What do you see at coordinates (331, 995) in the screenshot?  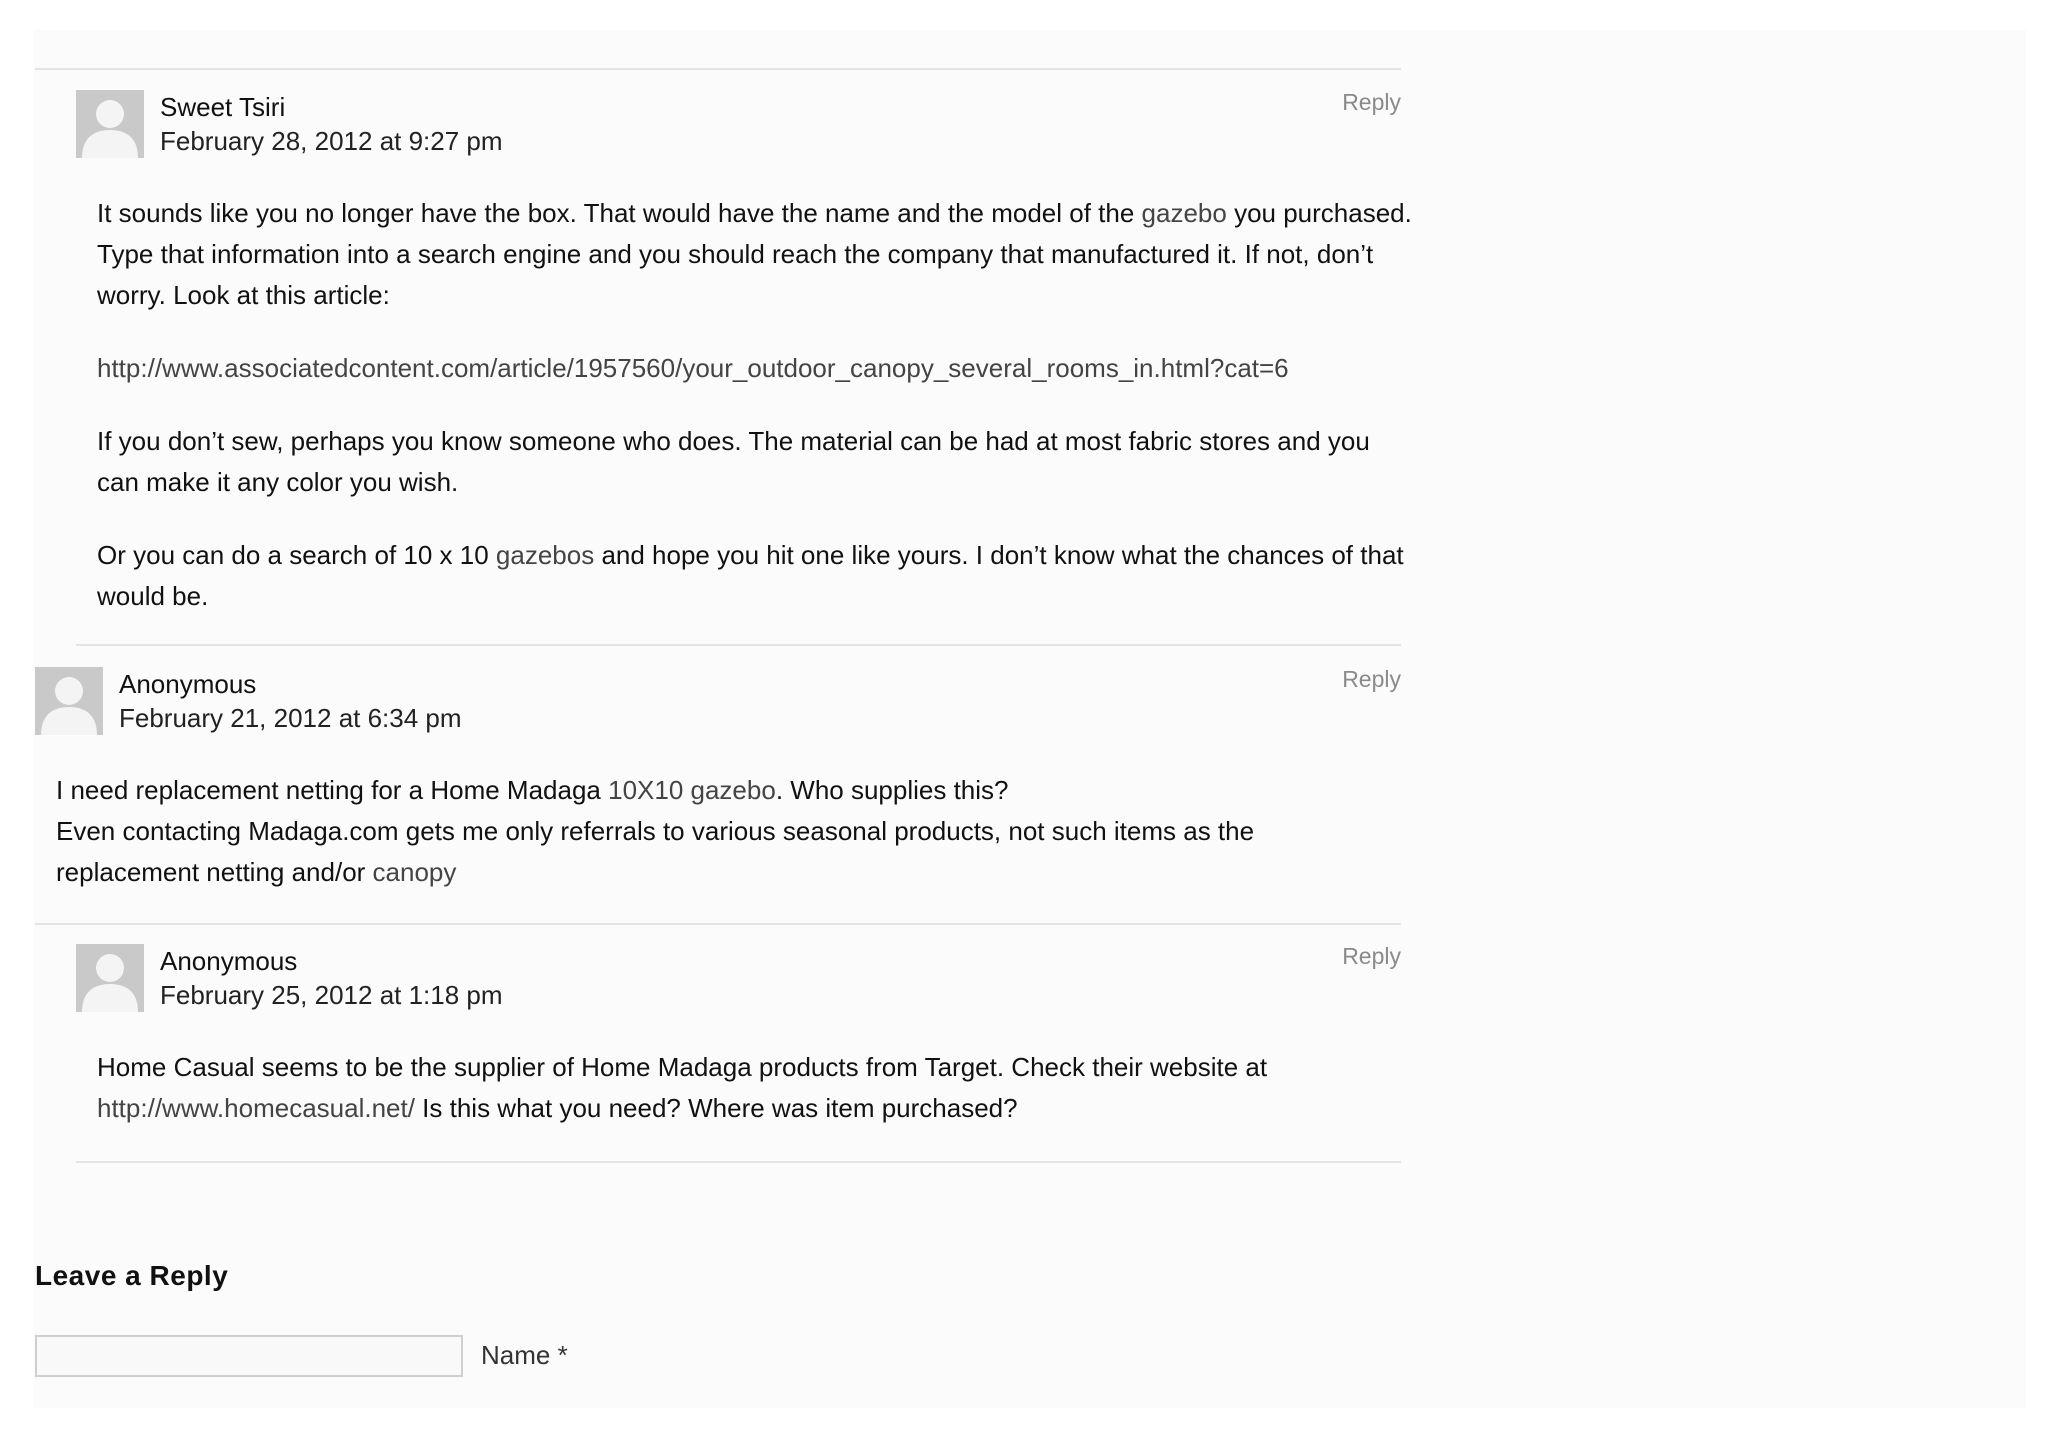 I see `comment-date: February 25, 2012 at 1:18 pm` at bounding box center [331, 995].